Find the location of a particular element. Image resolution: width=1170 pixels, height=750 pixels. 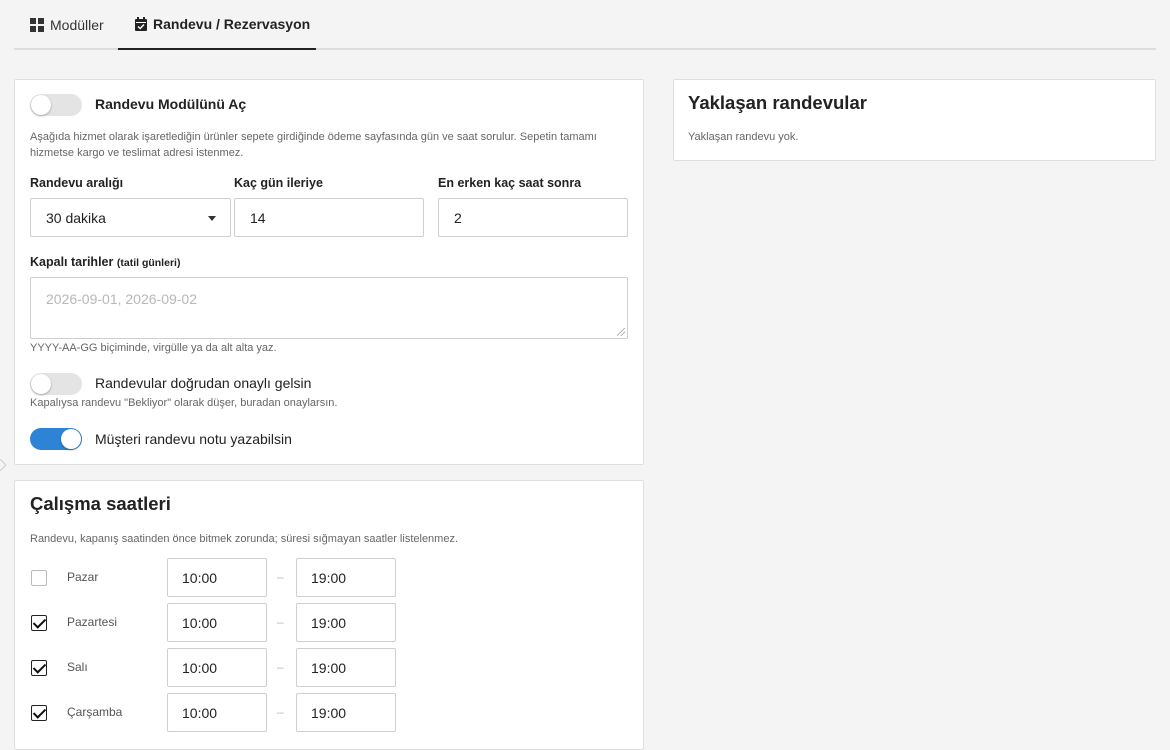

tab-bar: Modüller Randevu / Rezervasyon is located at coordinates (585, 25).